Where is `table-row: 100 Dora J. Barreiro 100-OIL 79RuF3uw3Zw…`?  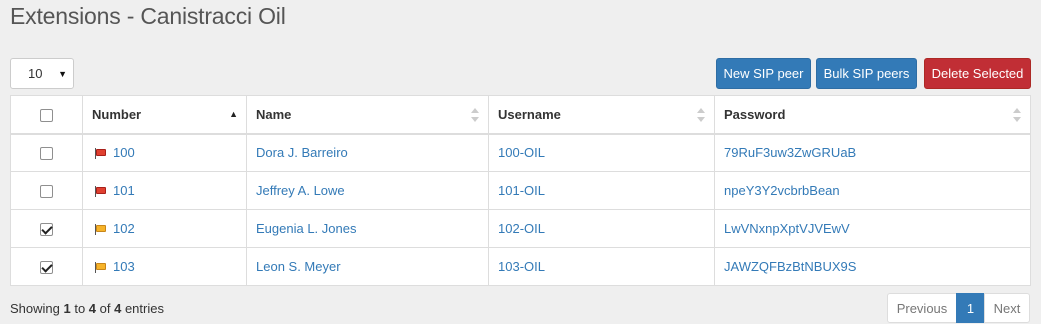 table-row: 100 Dora J. Barreiro 100-OIL 79RuF3uw3Zw… is located at coordinates (520, 152).